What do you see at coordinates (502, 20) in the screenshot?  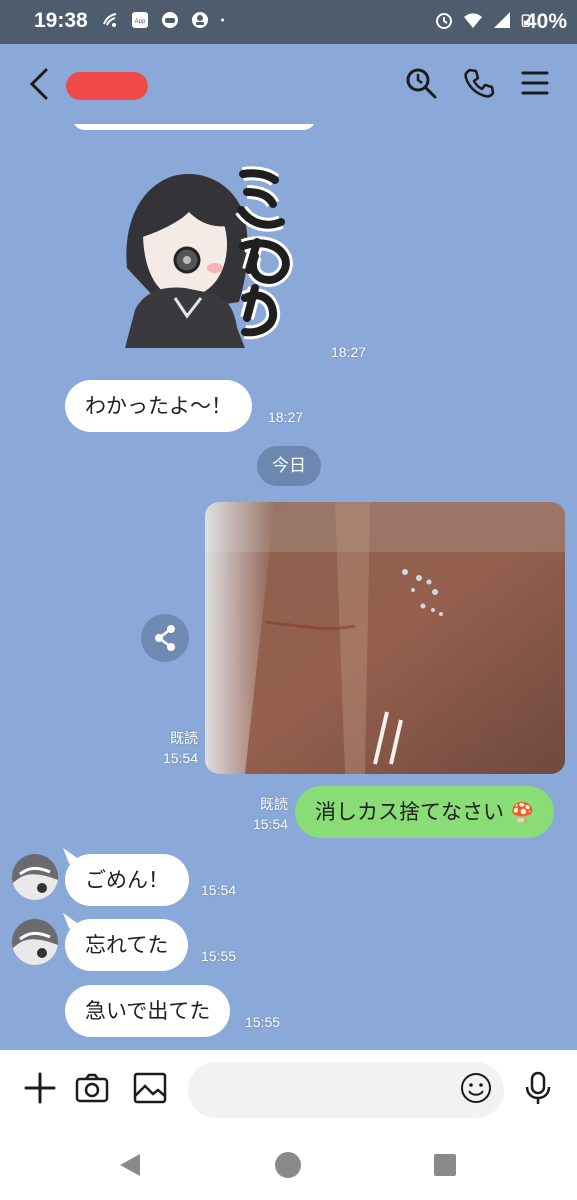 I see `signal-icon` at bounding box center [502, 20].